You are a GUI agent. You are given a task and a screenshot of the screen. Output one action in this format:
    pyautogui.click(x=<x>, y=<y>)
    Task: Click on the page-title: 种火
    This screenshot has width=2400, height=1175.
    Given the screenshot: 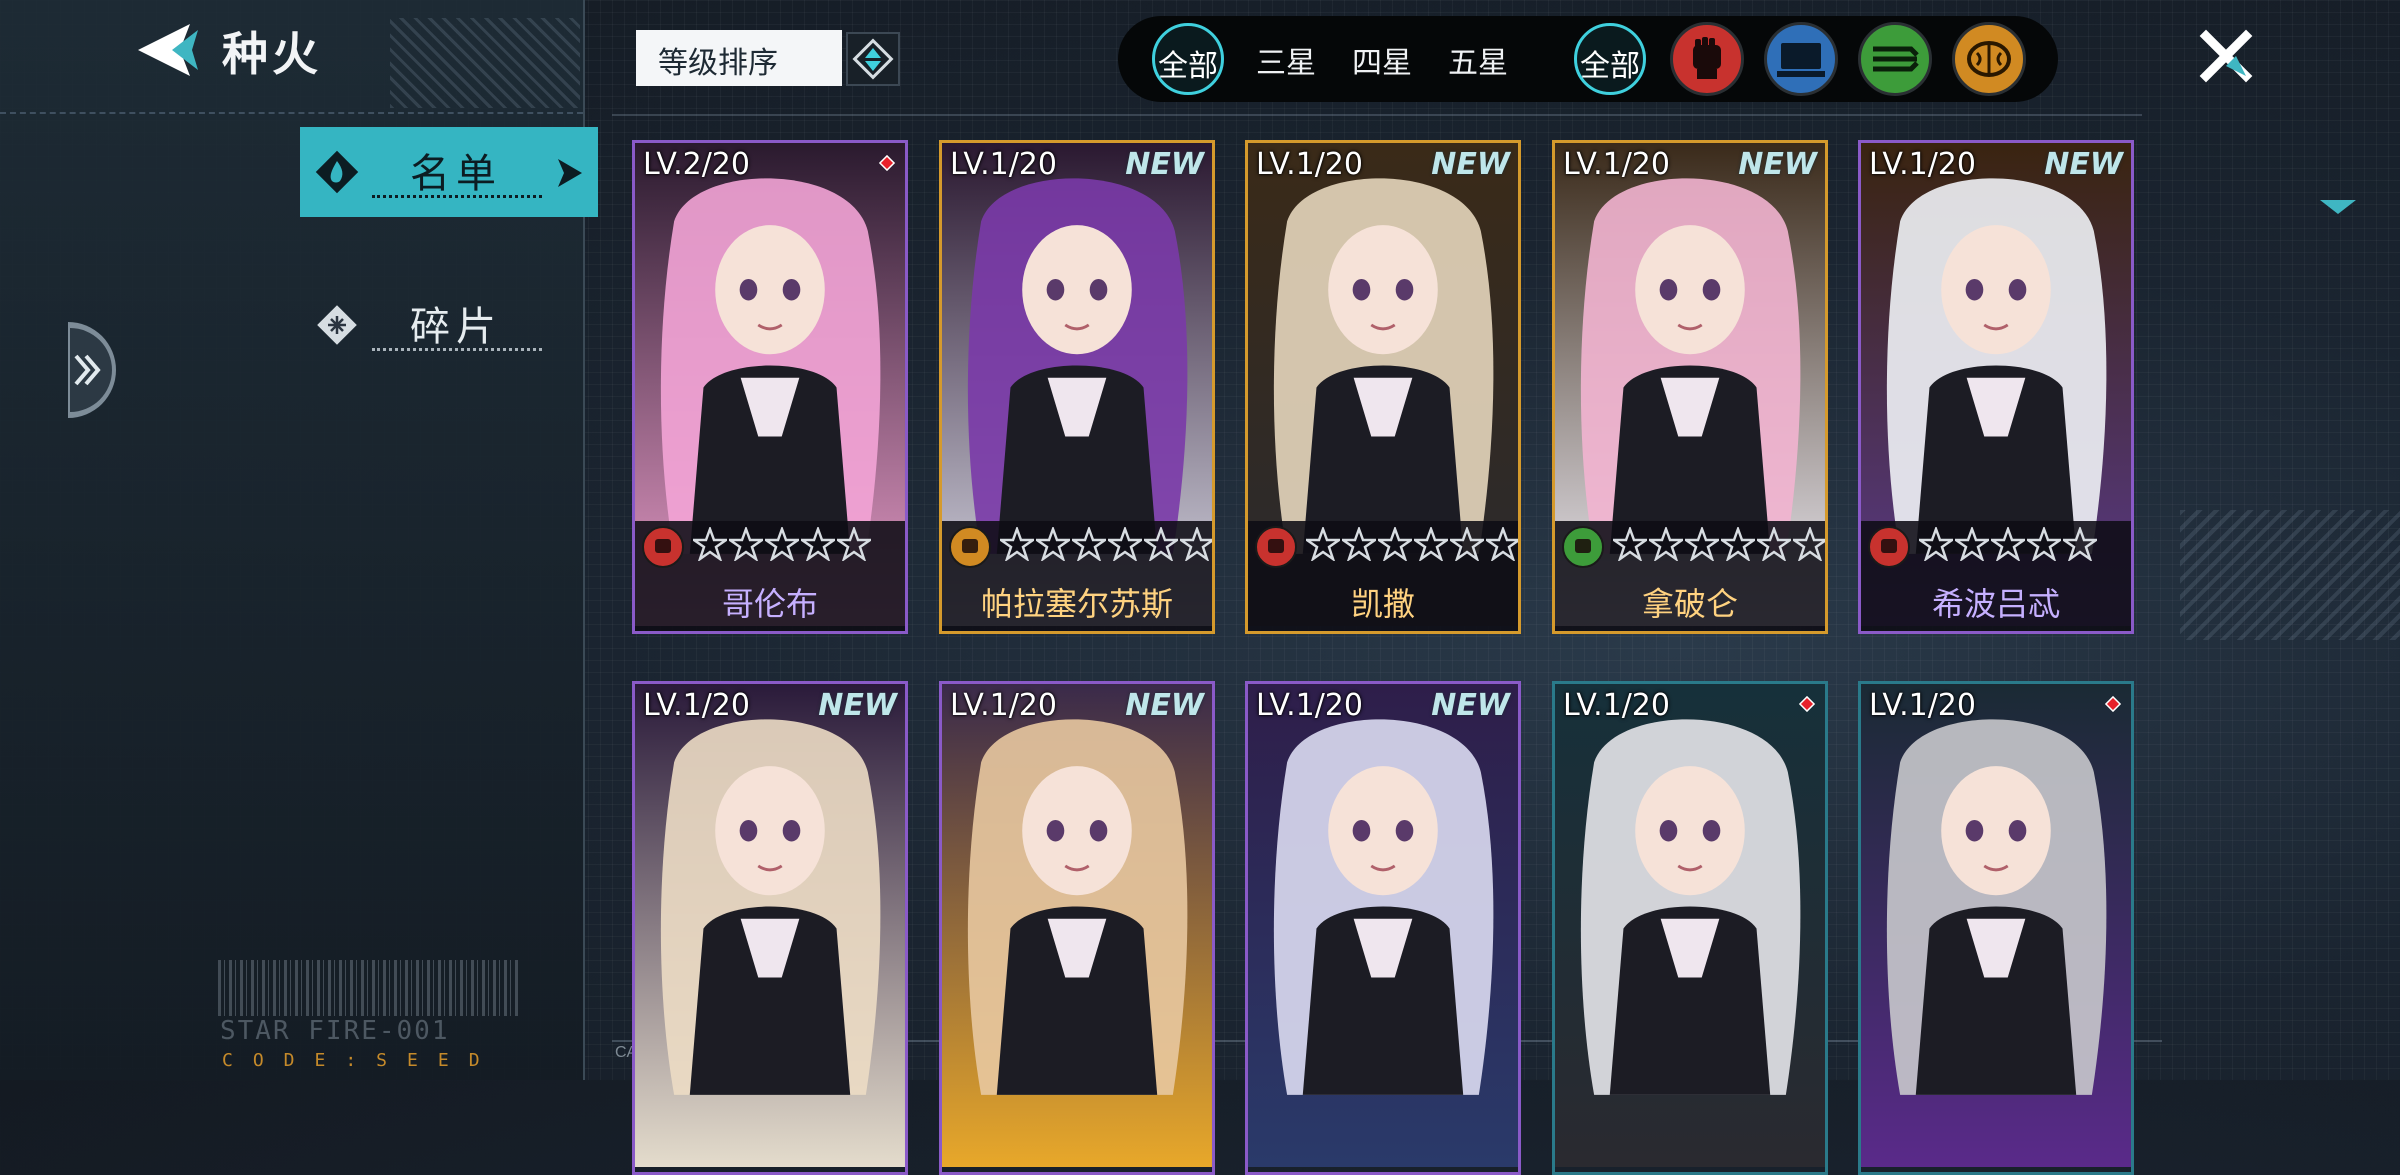 What is the action you would take?
    pyautogui.click(x=272, y=54)
    